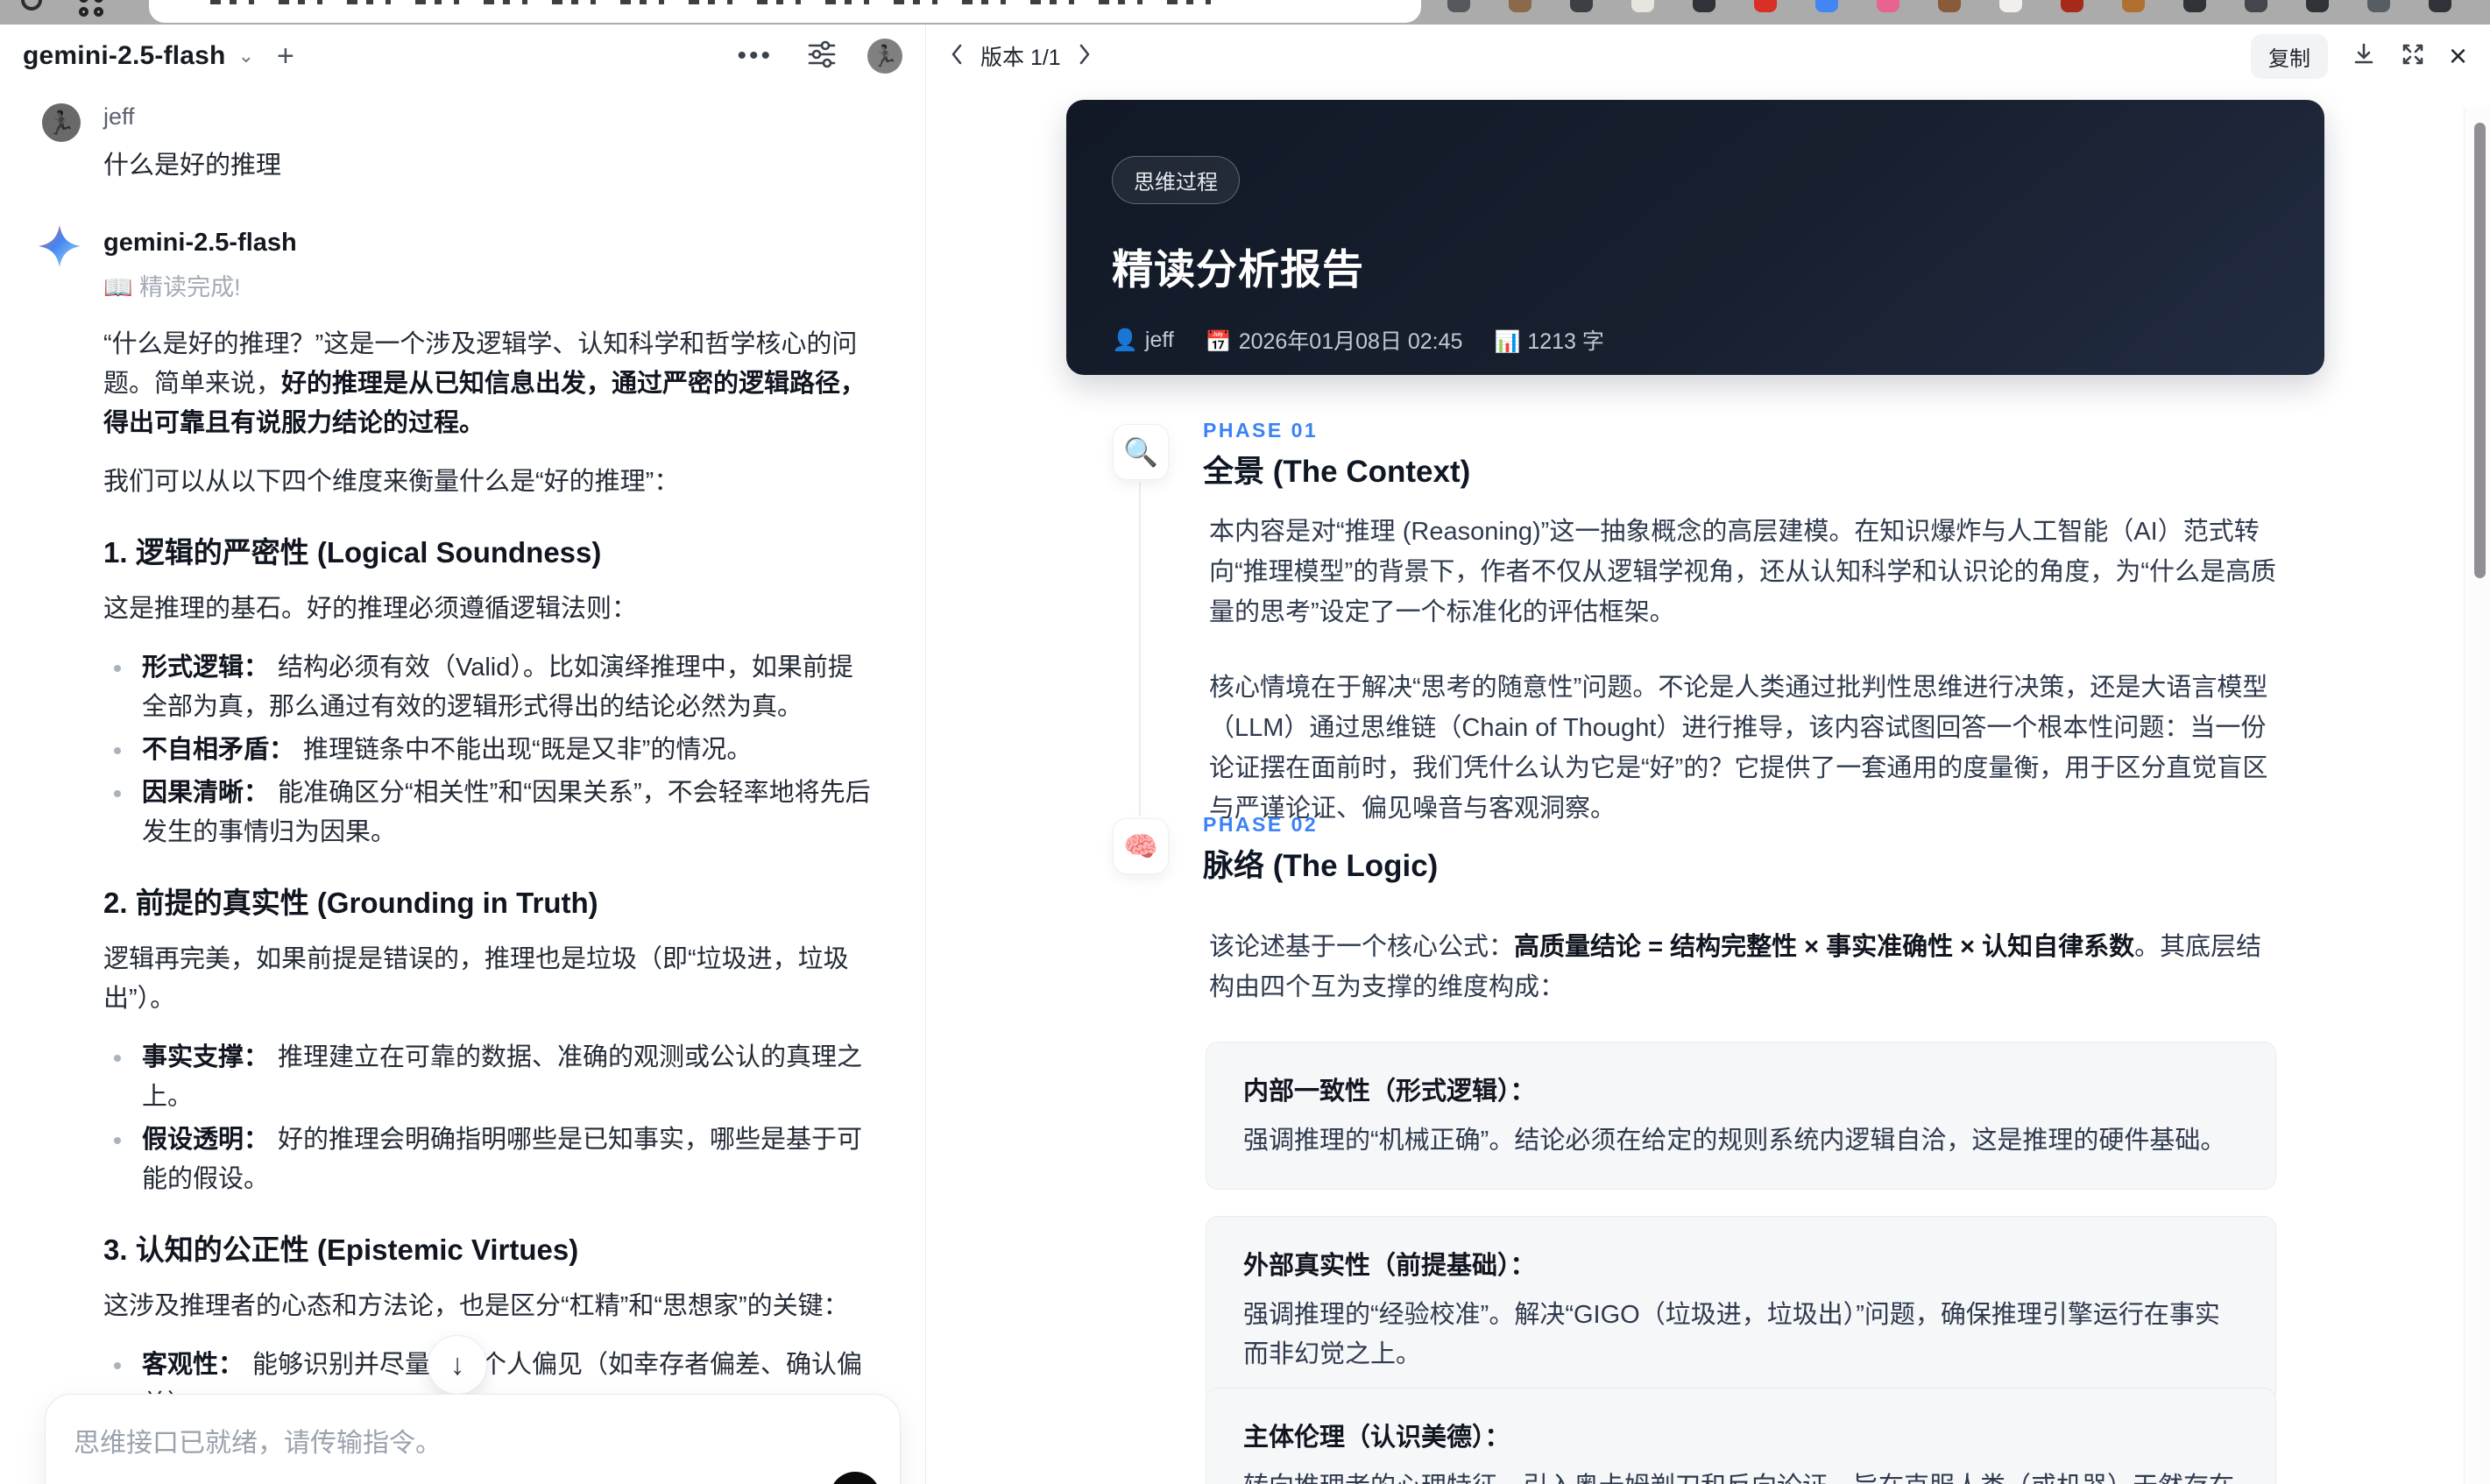 The width and height of the screenshot is (2490, 1484). Describe the element at coordinates (487, 1077) in the screenshot. I see `list-item: 事实支撑： 推理建立在可靠的数据、准确的观测或公认的真理之上。` at that location.